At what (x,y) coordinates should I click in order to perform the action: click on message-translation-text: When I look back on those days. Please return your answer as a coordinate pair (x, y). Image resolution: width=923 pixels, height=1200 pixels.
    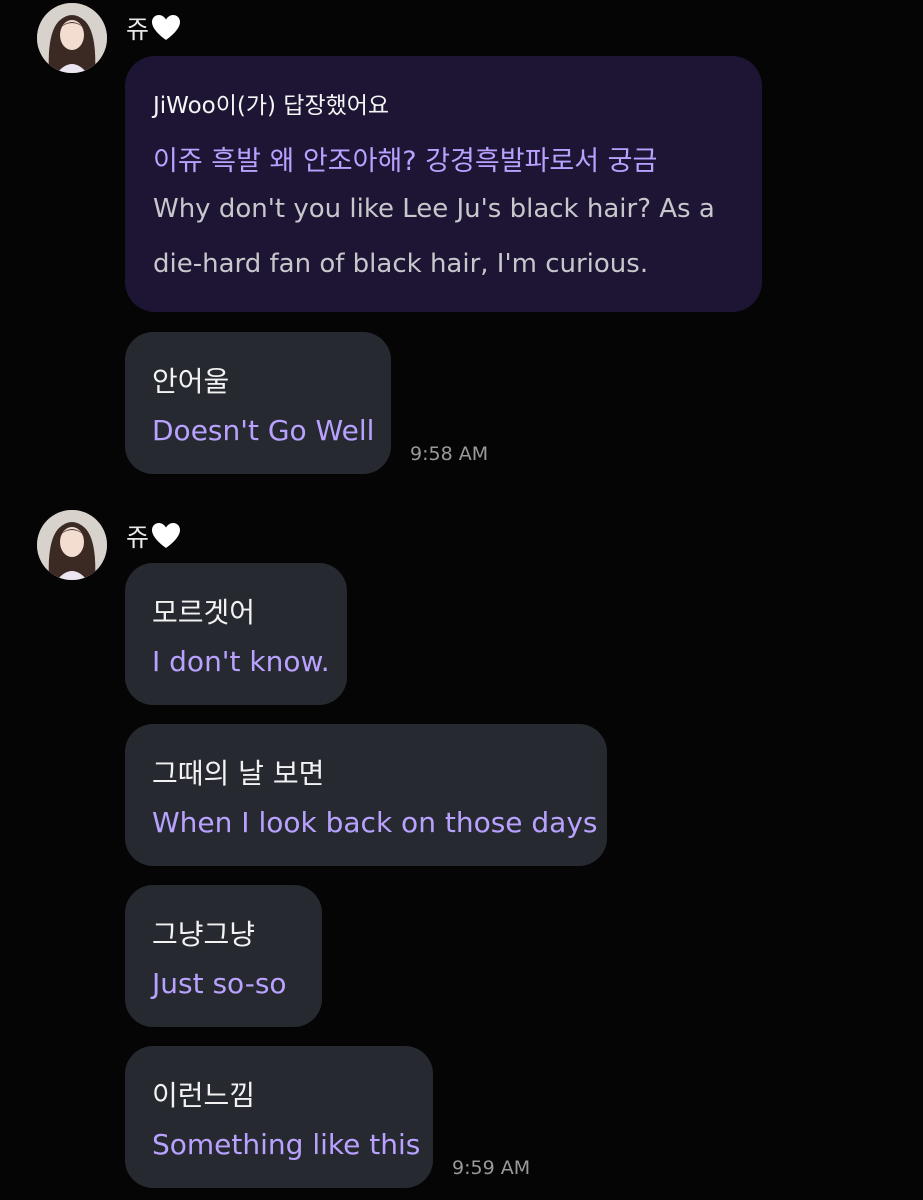
    Looking at the image, I should click on (375, 822).